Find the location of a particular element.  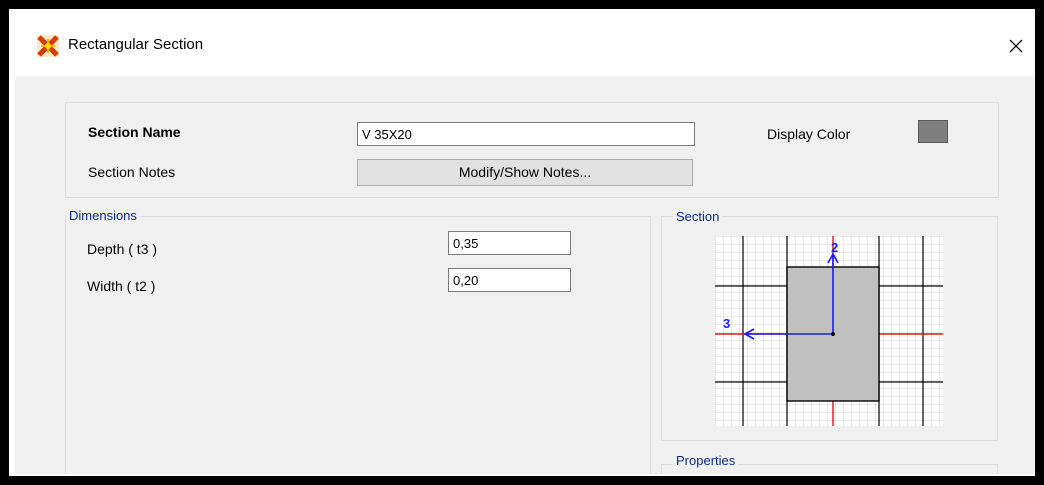

close-button is located at coordinates (1016, 46).